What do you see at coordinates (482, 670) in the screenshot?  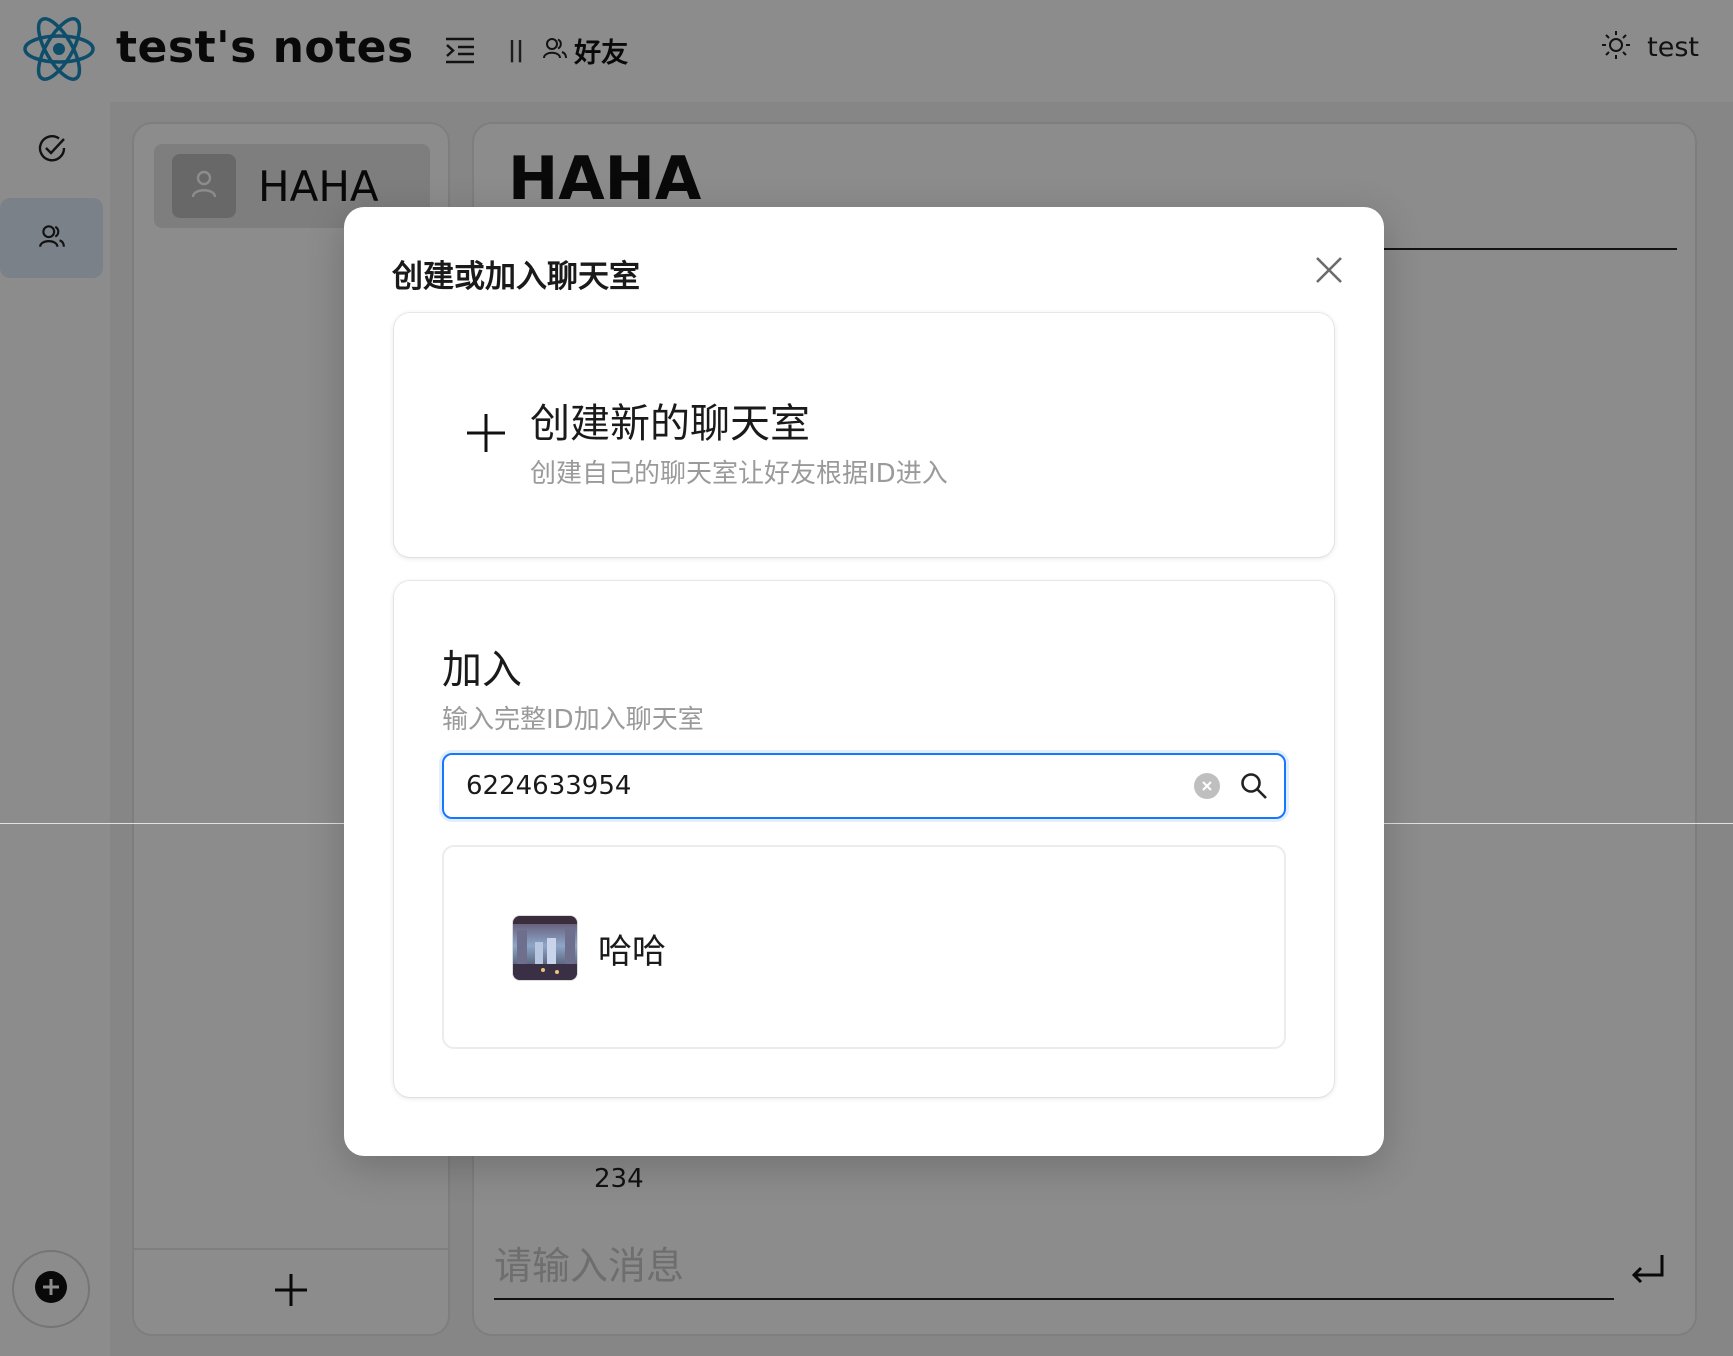 I see `join-room-title: 加入` at bounding box center [482, 670].